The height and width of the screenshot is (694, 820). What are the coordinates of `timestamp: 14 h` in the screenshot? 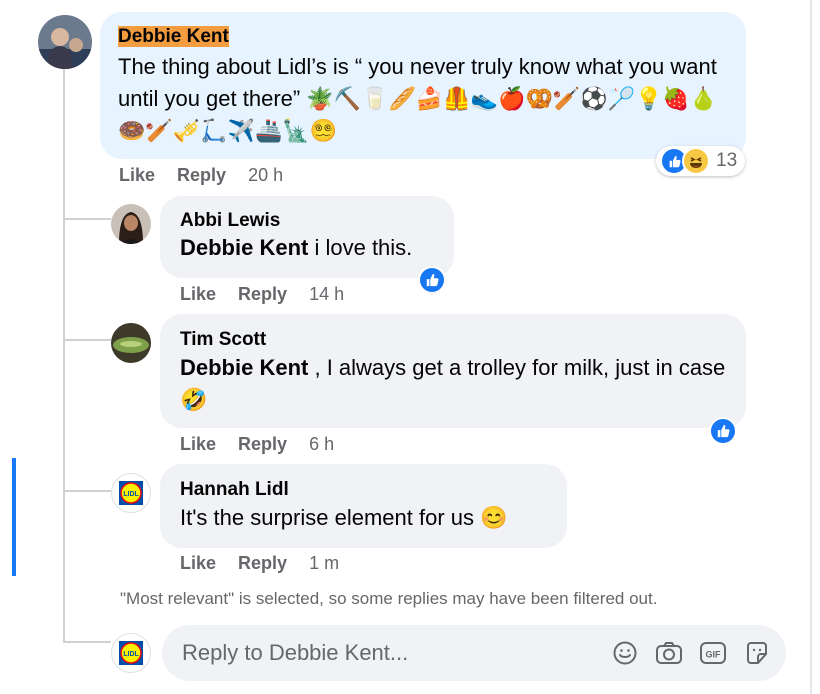 It's located at (326, 294).